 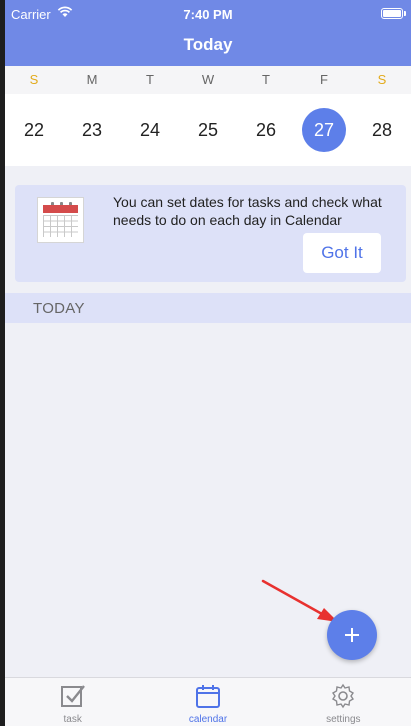 I want to click on checkbox-icon, so click(x=72, y=696).